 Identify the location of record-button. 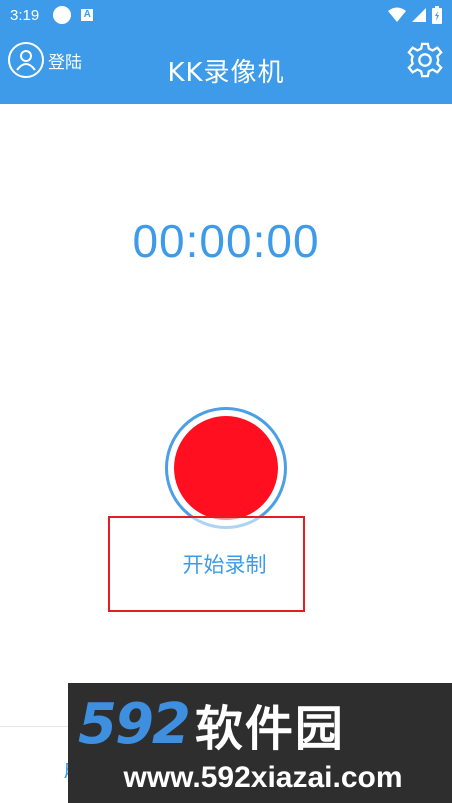
(226, 468).